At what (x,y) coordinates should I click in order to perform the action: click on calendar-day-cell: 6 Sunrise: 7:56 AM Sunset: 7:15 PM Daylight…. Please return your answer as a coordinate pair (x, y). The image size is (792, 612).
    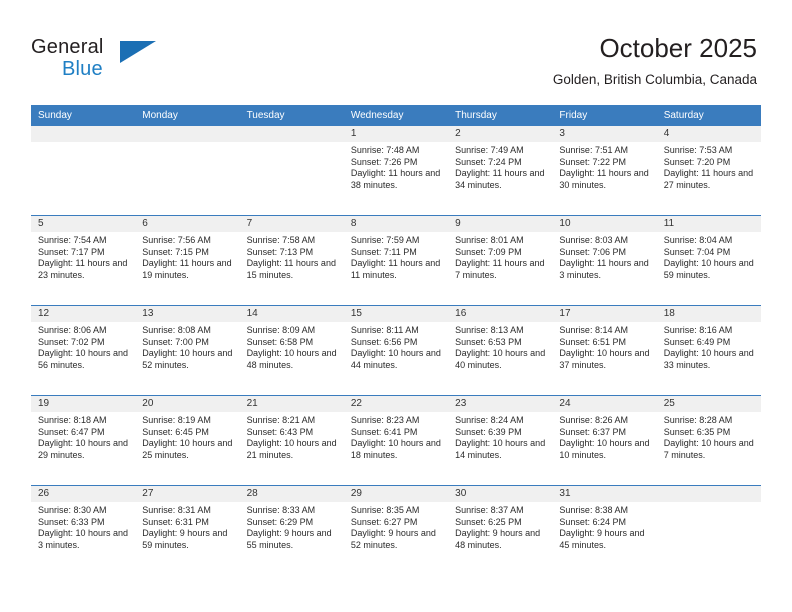
    Looking at the image, I should click on (187, 260).